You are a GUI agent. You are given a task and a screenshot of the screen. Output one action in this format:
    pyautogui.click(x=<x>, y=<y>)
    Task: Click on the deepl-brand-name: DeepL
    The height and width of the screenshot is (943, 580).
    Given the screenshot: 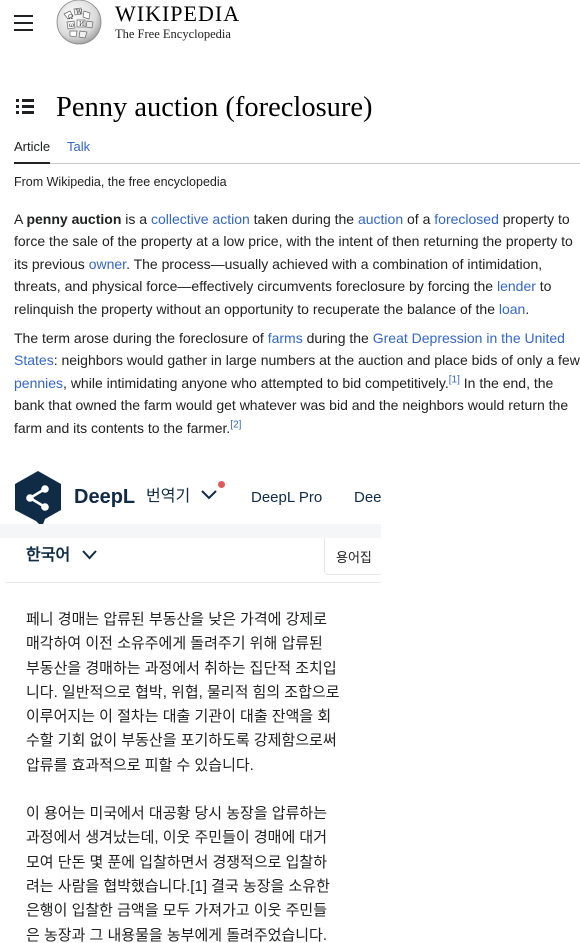 What is the action you would take?
    pyautogui.click(x=104, y=497)
    